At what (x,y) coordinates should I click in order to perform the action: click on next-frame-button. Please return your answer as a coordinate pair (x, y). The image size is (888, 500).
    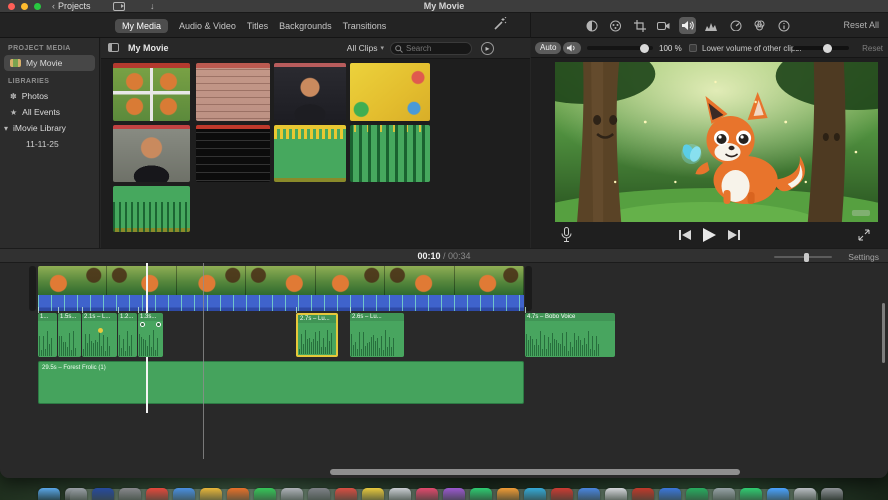
    Looking at the image, I should click on (734, 235).